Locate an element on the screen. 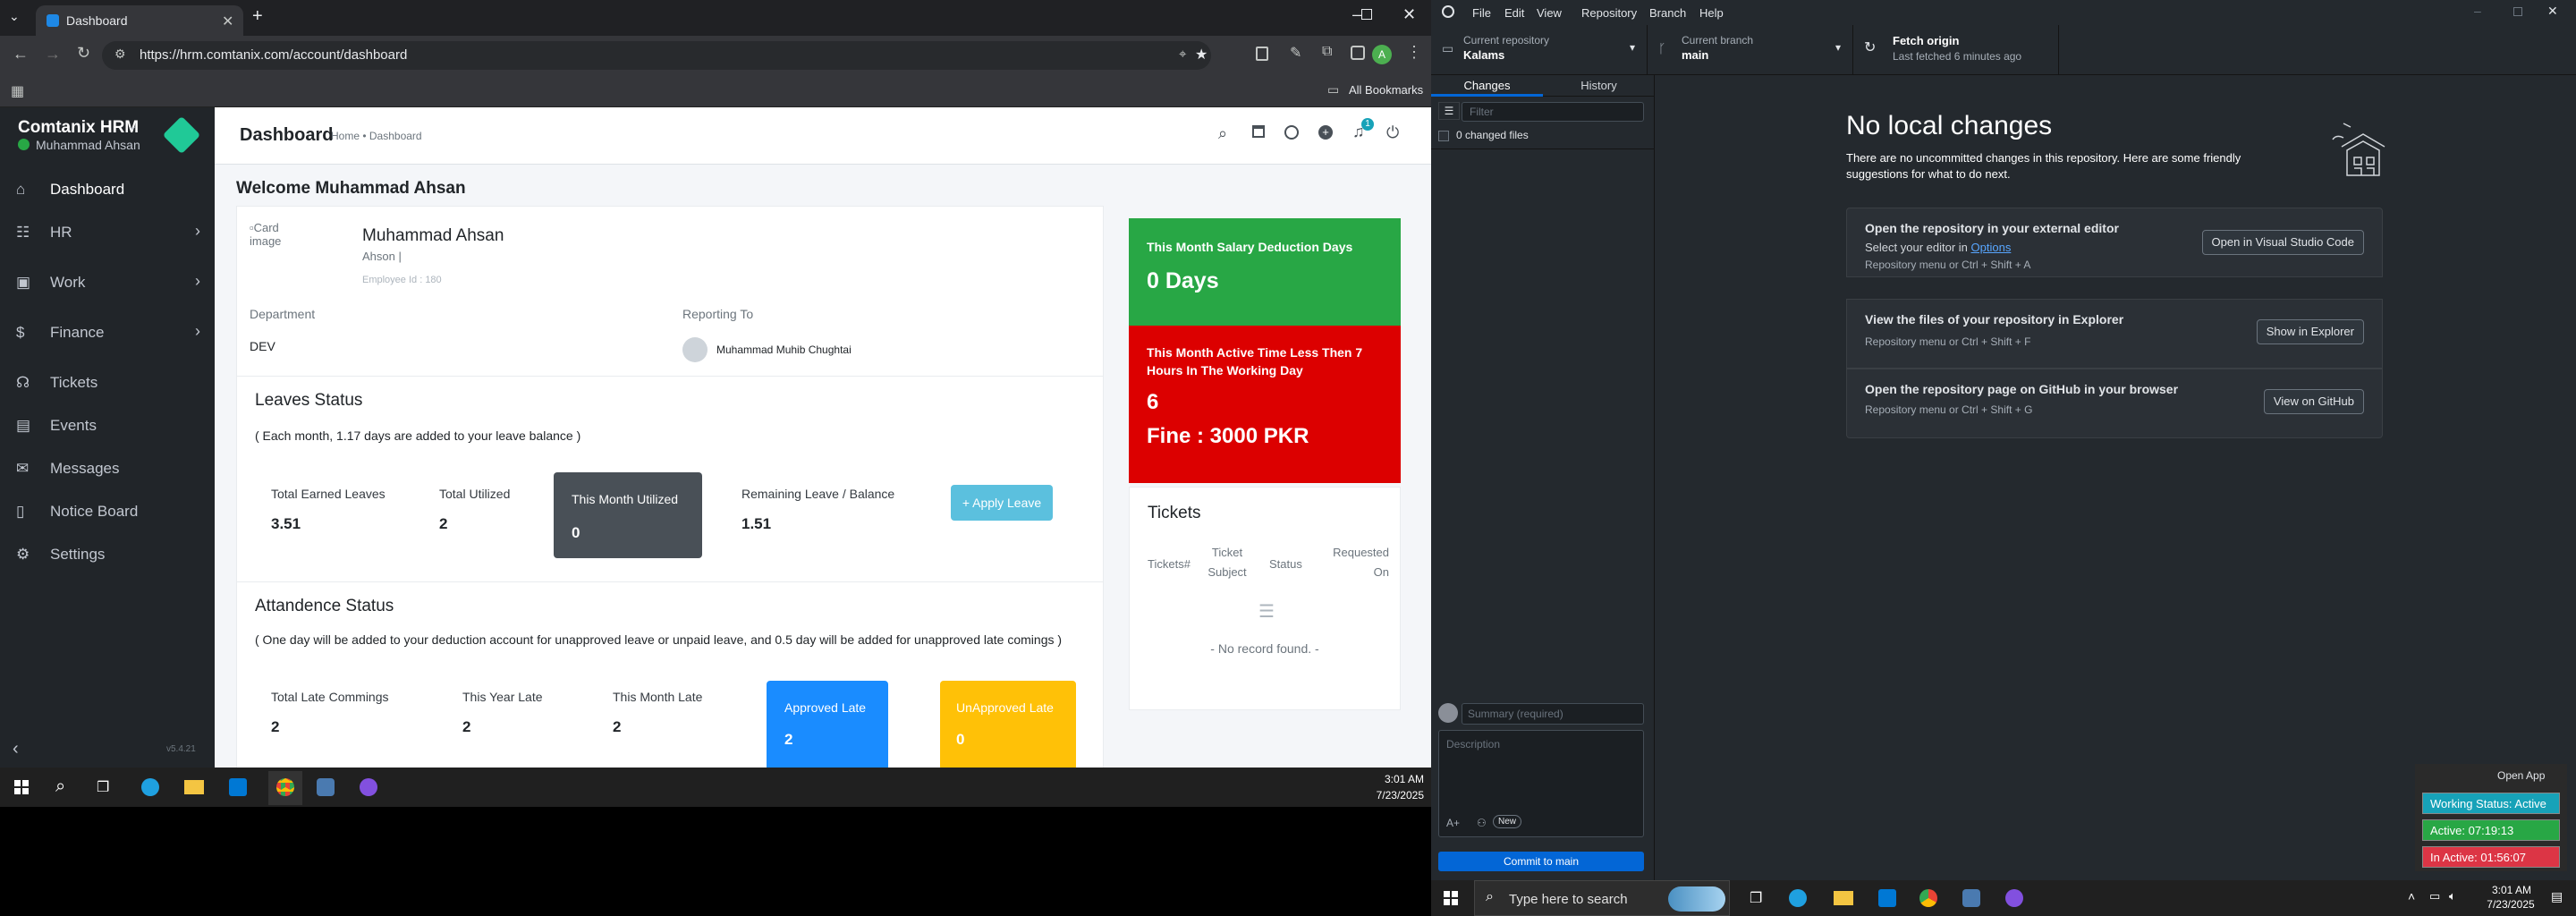 The height and width of the screenshot is (916, 2576). menu-view: View is located at coordinates (1549, 13).